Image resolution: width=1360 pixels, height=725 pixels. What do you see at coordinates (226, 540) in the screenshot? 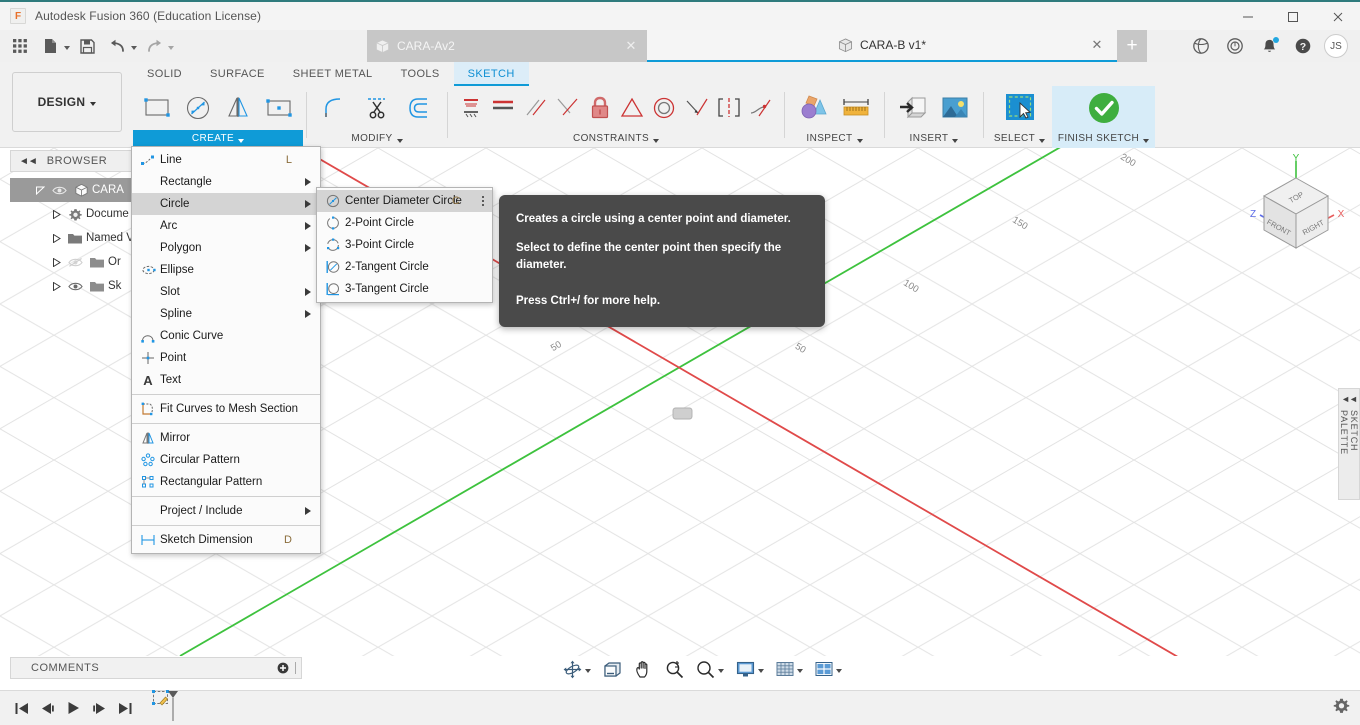
I see `menu-item-sketch-dimension: Sketch Dimension D` at bounding box center [226, 540].